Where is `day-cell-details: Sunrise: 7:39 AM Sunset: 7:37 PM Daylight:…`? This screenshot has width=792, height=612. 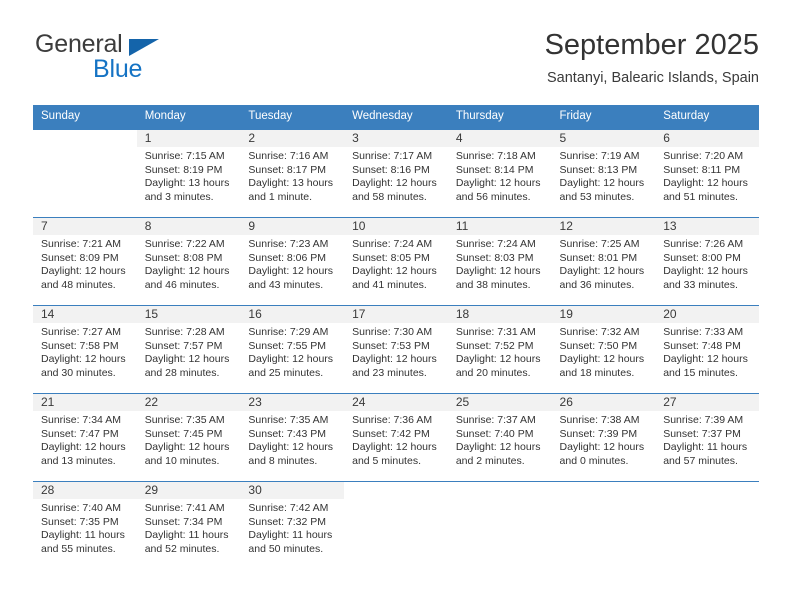 day-cell-details: Sunrise: 7:39 AM Sunset: 7:37 PM Daylight:… is located at coordinates (707, 439).